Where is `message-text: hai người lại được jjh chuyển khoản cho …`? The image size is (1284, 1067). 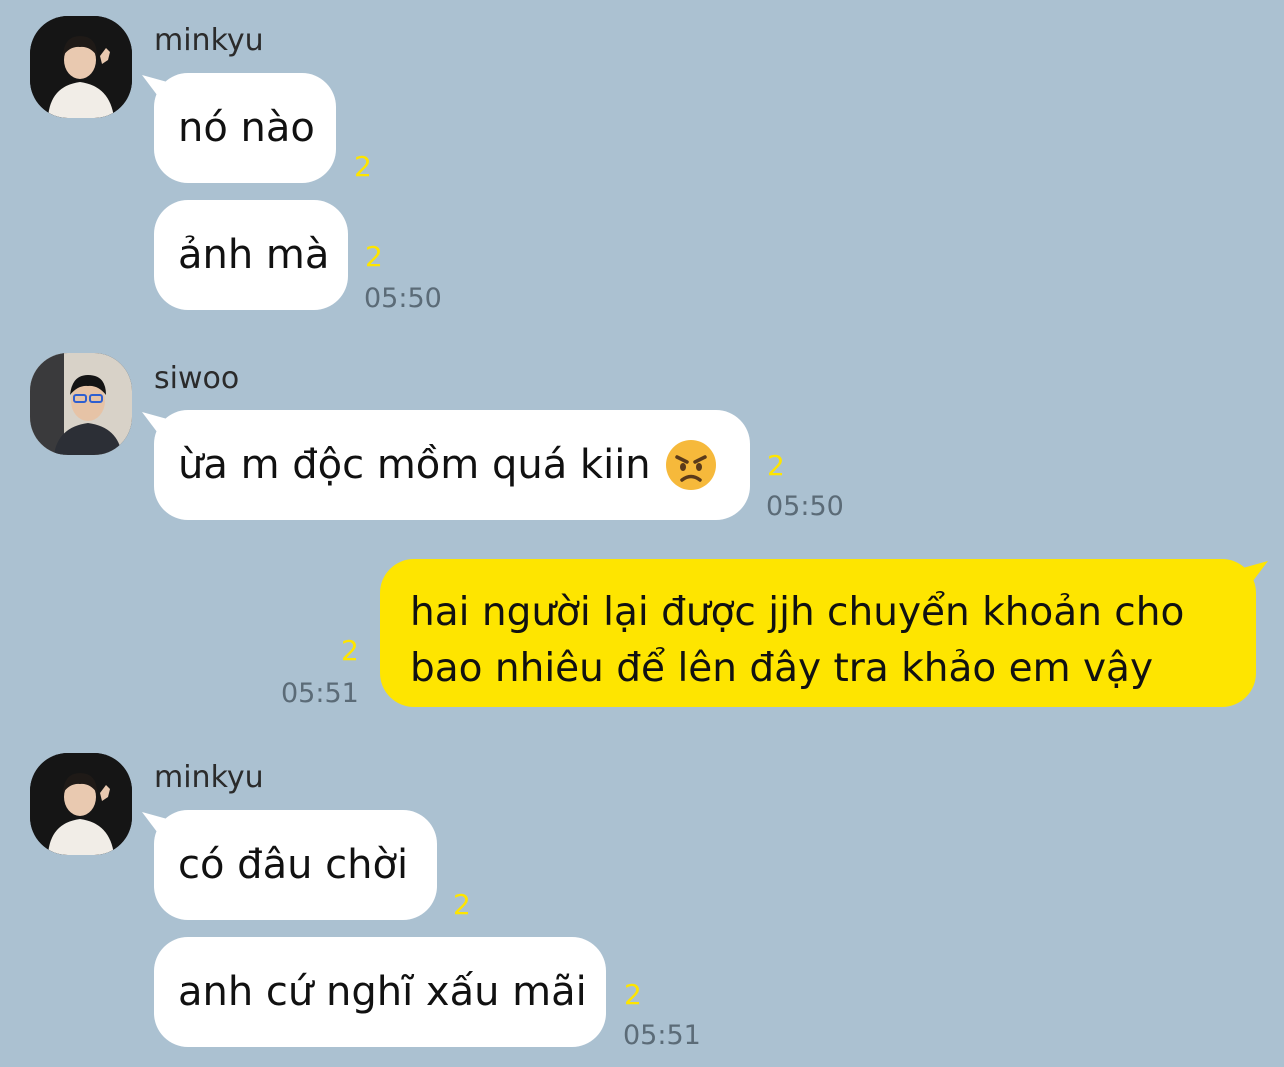
message-text: hai người lại được jjh chuyển khoản cho … is located at coordinates (797, 640).